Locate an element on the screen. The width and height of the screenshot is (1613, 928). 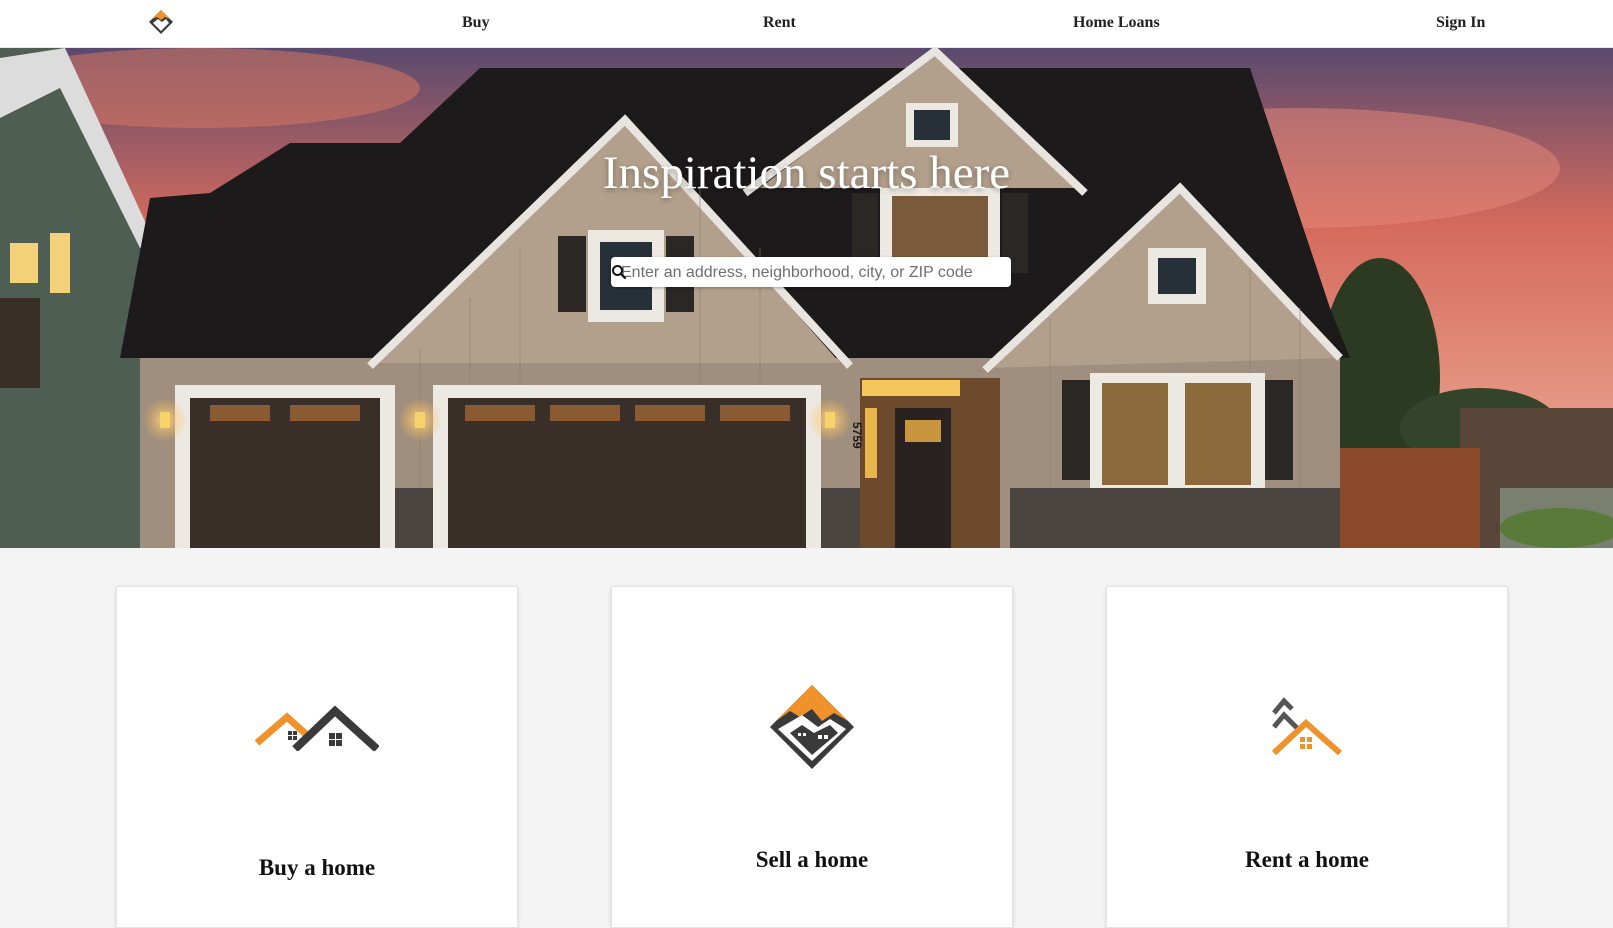
card-label-rent: Rent a home is located at coordinates (1307, 859).